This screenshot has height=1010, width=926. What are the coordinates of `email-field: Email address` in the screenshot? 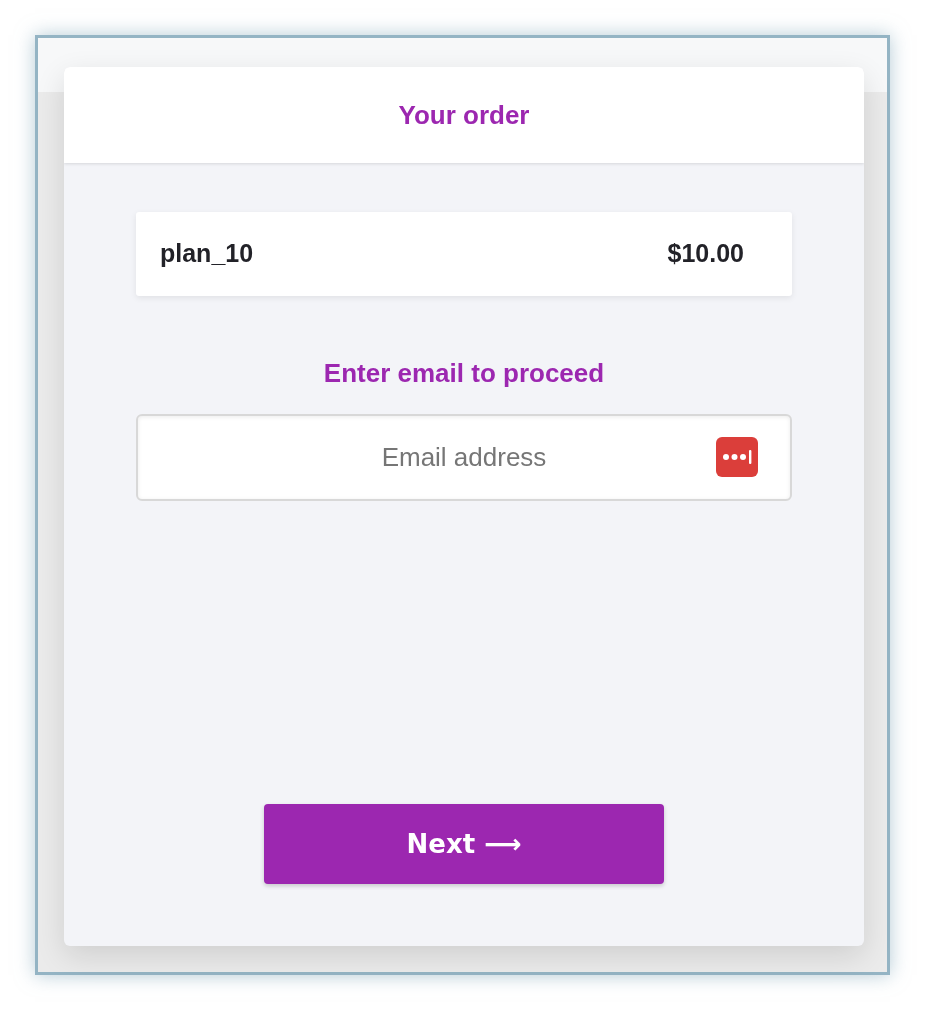 It's located at (464, 457).